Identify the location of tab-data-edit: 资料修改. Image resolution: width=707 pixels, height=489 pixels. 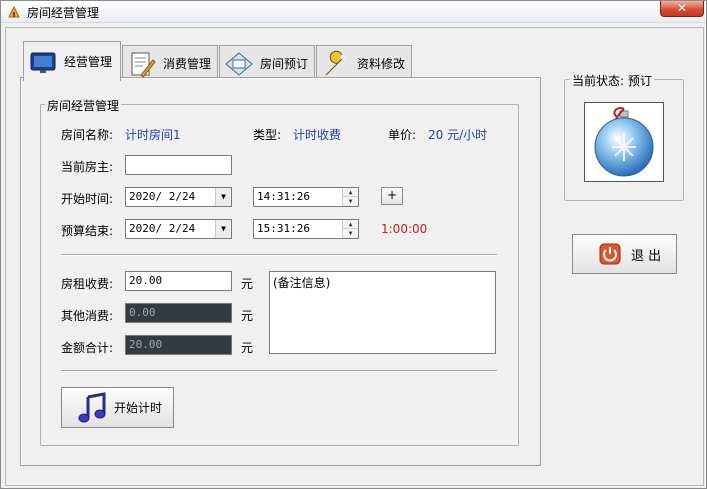
(364, 63).